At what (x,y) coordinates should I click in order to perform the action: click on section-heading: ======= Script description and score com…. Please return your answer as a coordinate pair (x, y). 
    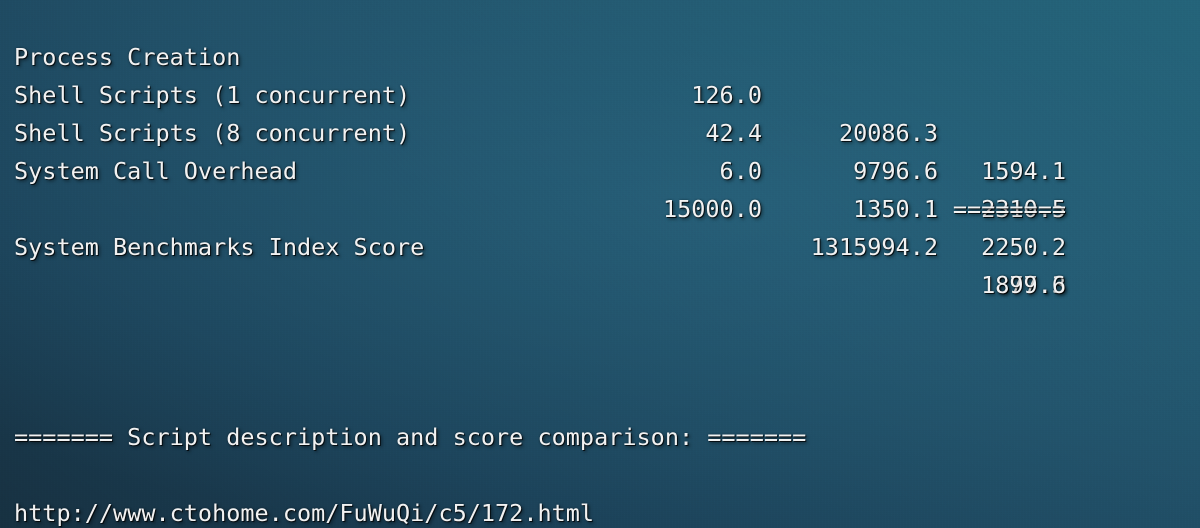
    Looking at the image, I should click on (410, 437).